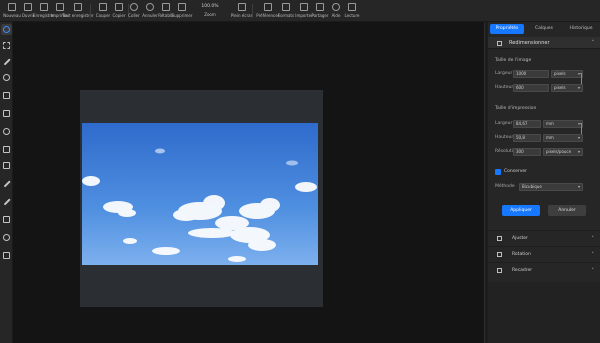  I want to click on lasso-tool, so click(6, 77).